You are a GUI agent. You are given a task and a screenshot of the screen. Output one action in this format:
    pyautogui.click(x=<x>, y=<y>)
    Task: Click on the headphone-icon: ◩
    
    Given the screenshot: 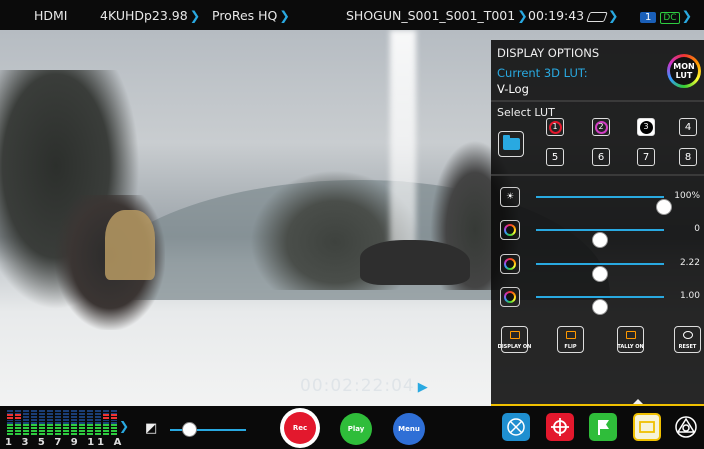 What is the action you would take?
    pyautogui.click(x=151, y=428)
    